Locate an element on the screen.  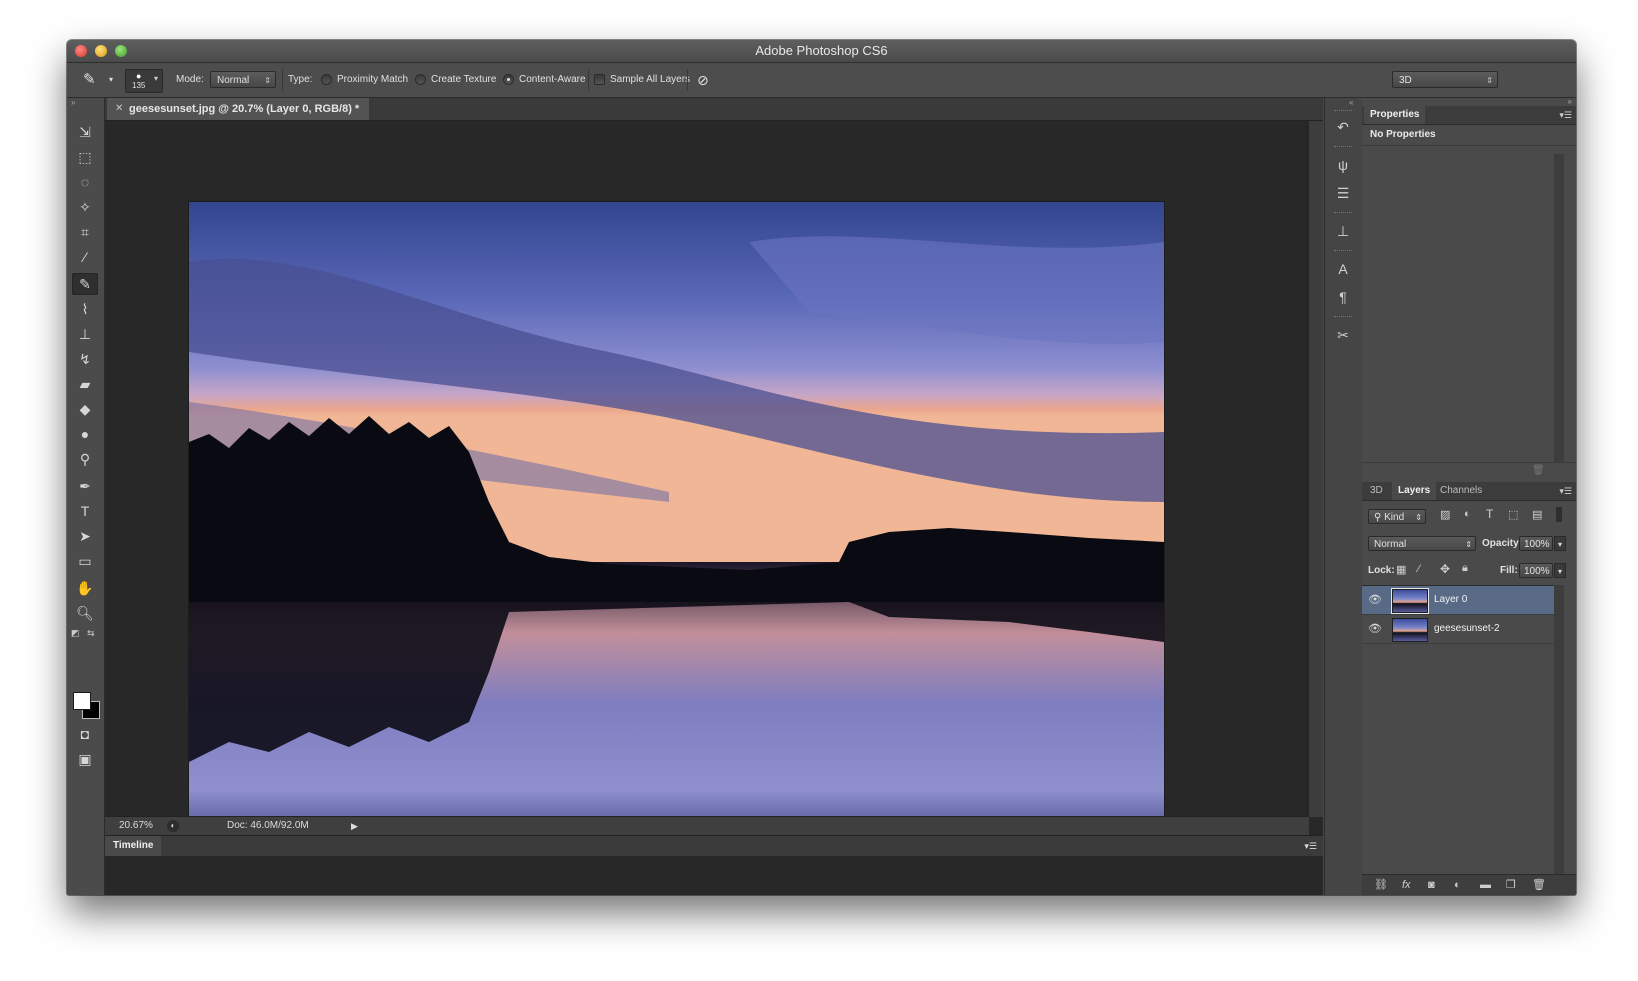
proximity-match-radio is located at coordinates (326, 79).